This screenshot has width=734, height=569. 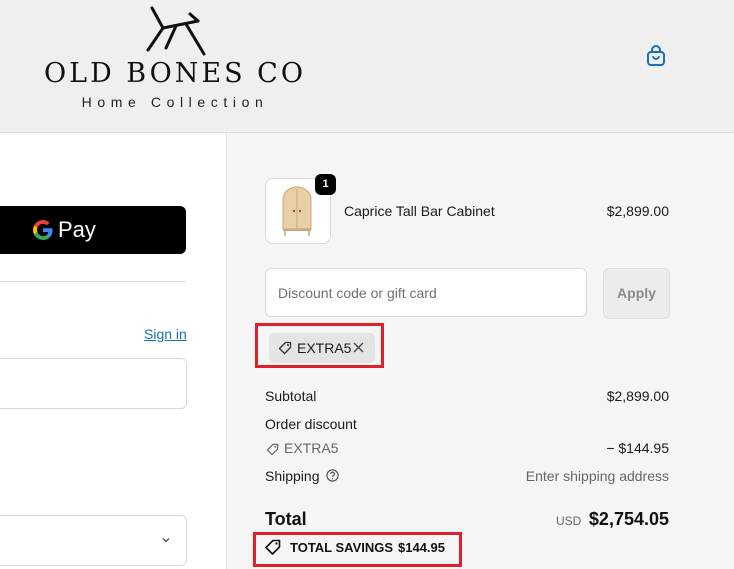 I want to click on section-divider, so click(x=93, y=281).